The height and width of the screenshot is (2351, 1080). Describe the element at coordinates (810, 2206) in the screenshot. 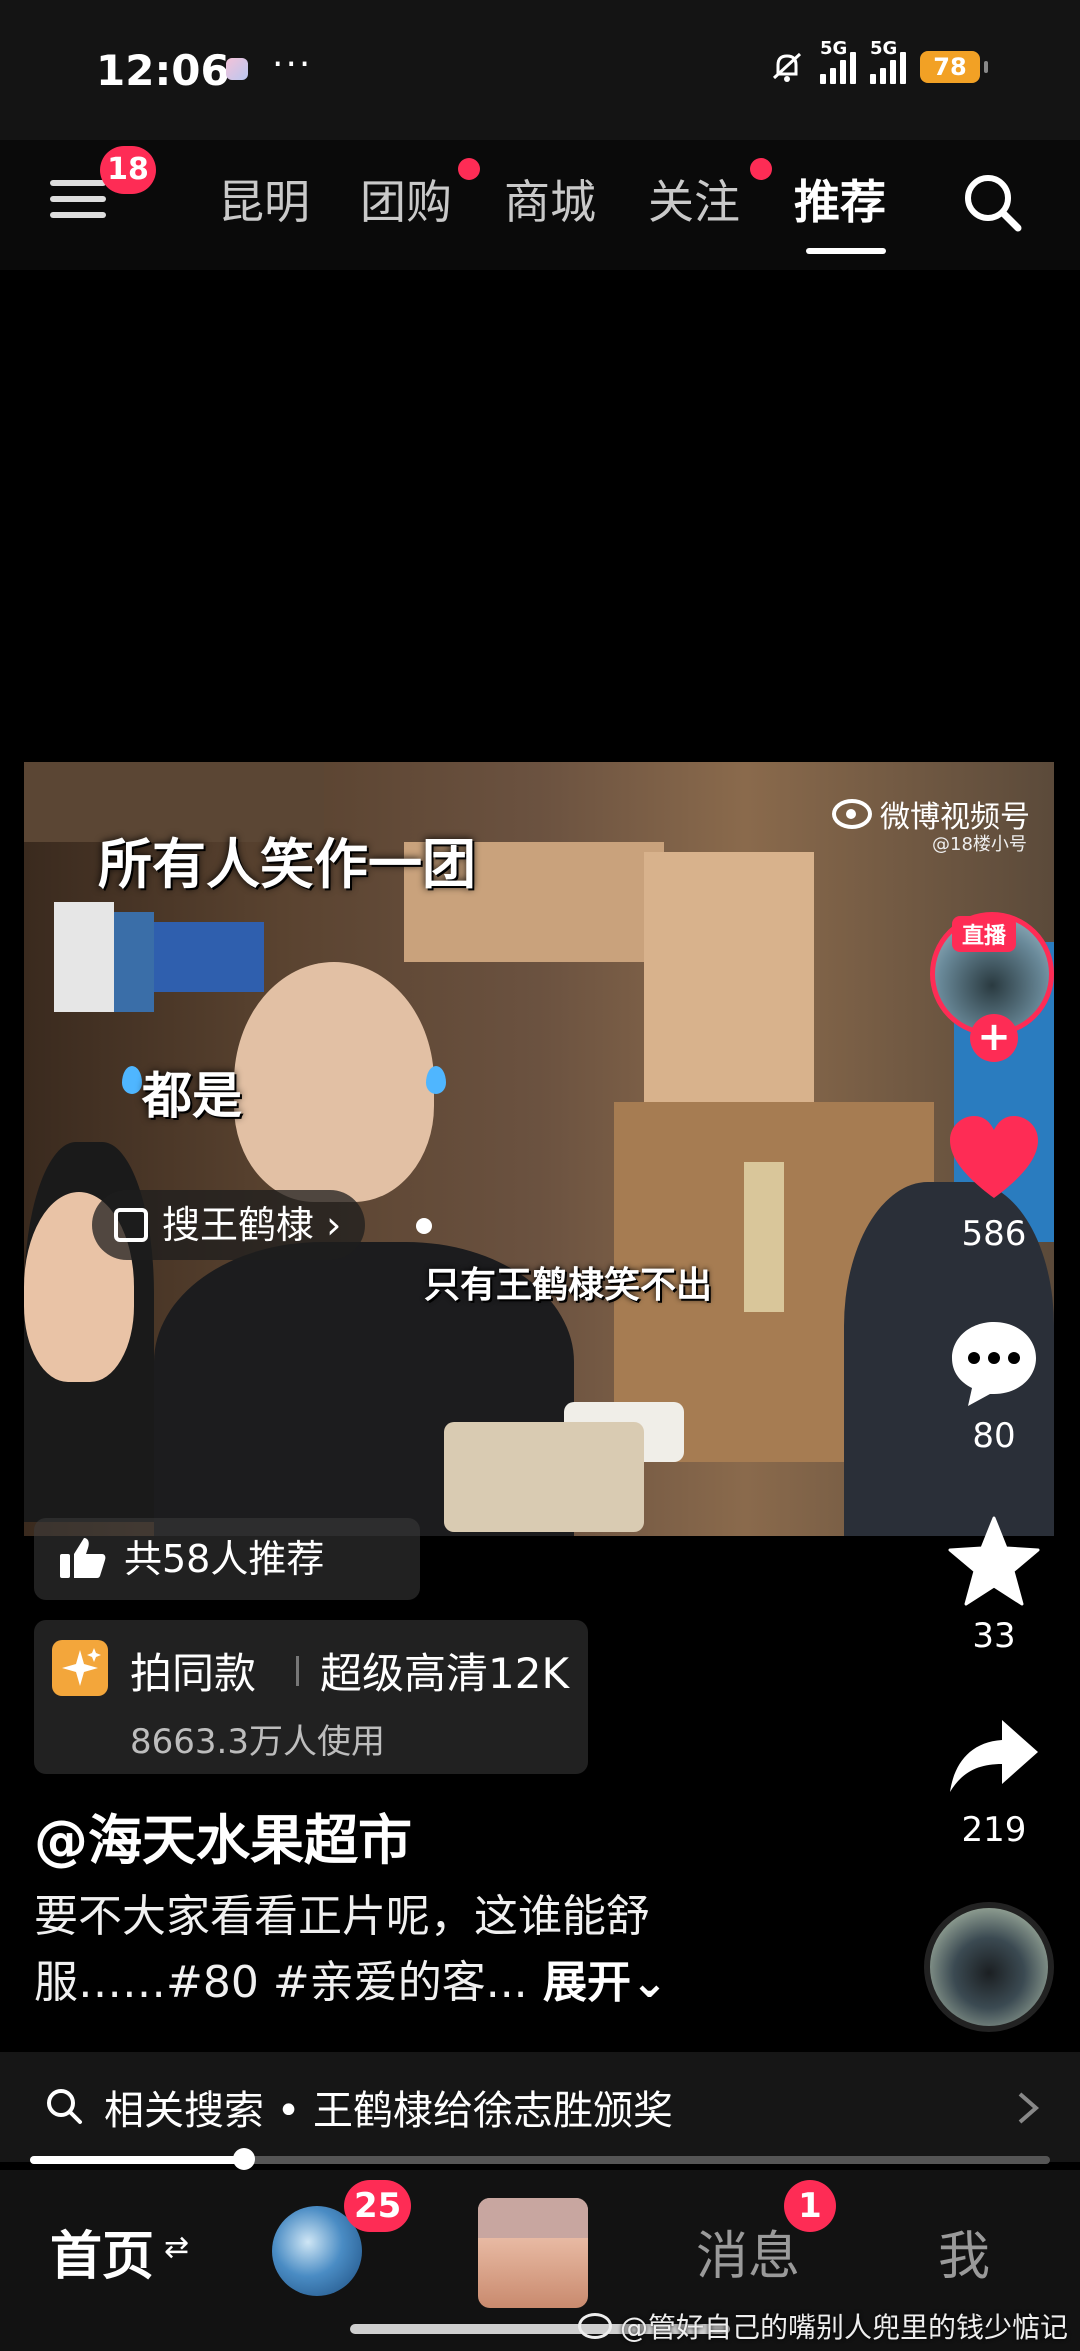

I see `messages-badge: 1` at that location.